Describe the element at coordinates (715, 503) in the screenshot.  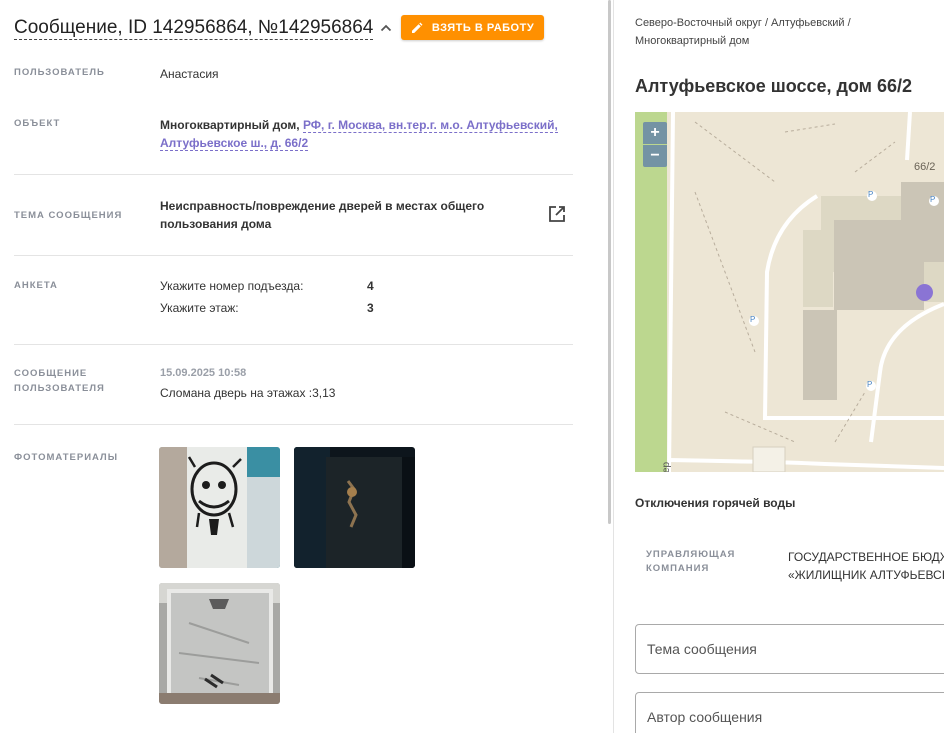
I see `hot-water-outages-title: Отключения горячей воды` at that location.